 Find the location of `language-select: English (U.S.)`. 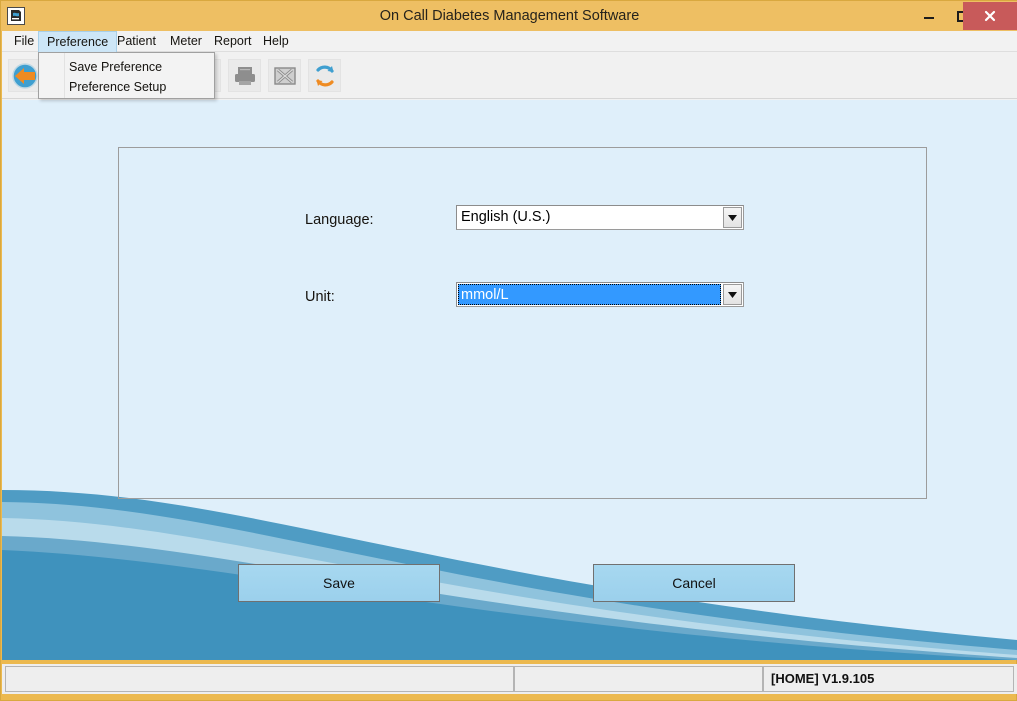

language-select: English (U.S.) is located at coordinates (600, 217).